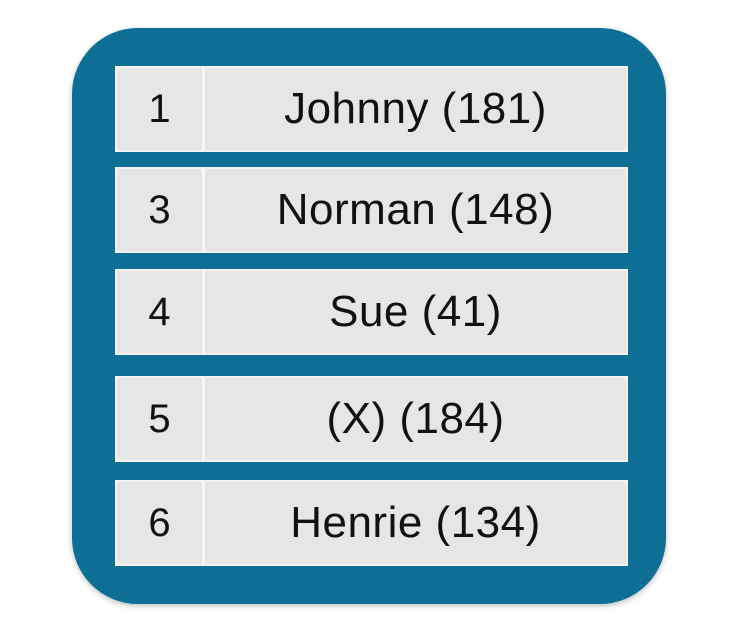 The width and height of the screenshot is (736, 643). Describe the element at coordinates (415, 418) in the screenshot. I see `row-label: (X) (184)` at that location.